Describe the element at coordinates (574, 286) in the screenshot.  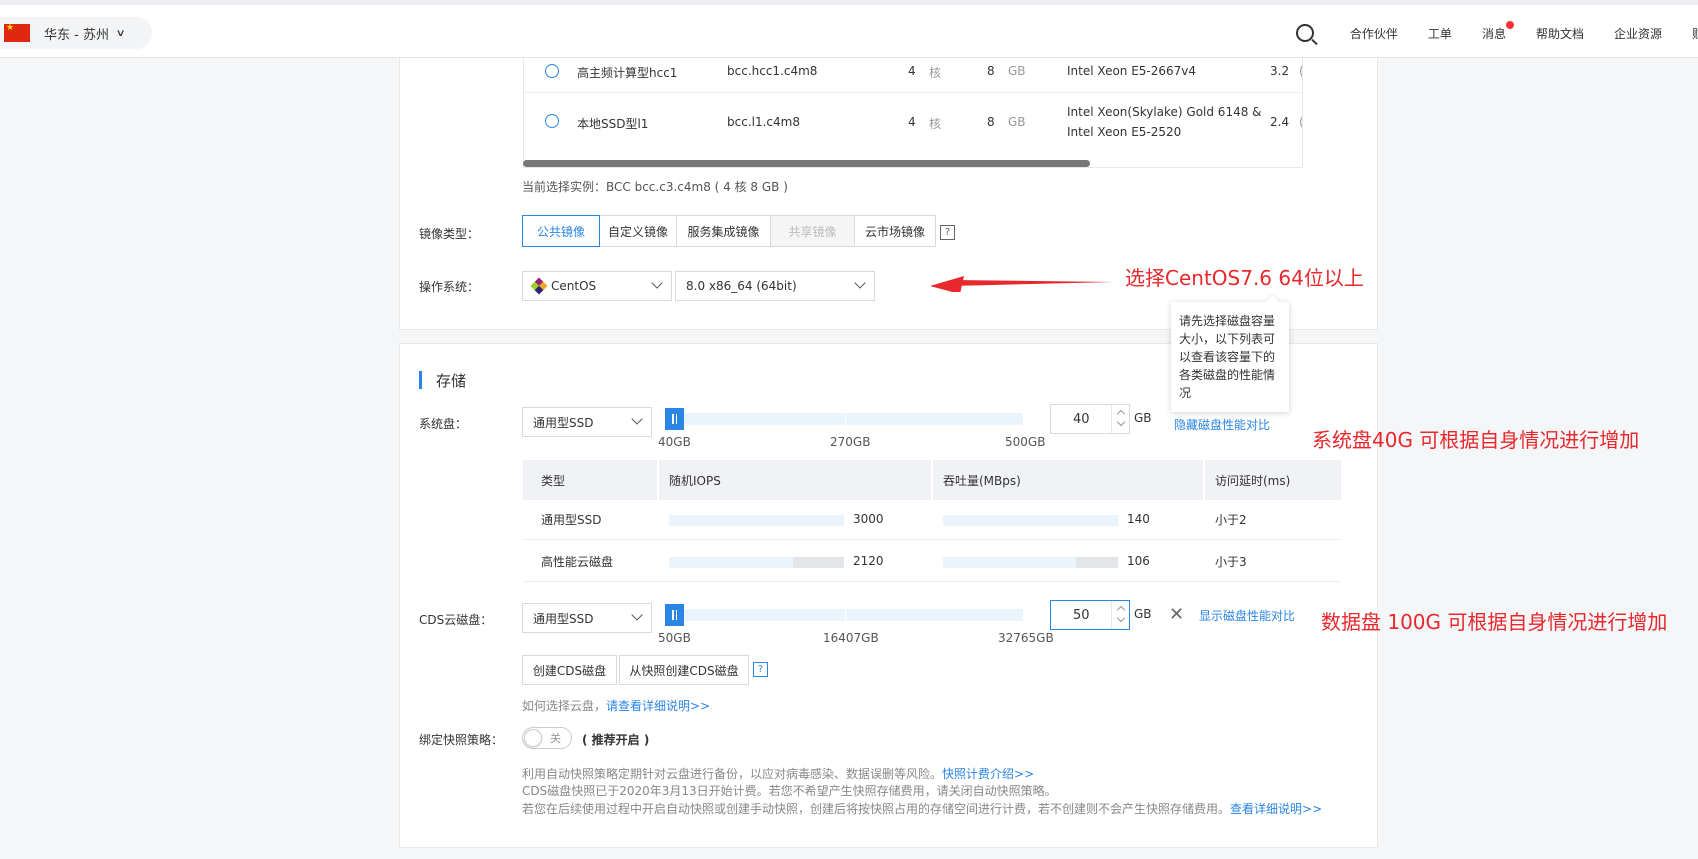
I see `os-distro-value: CentOS` at that location.